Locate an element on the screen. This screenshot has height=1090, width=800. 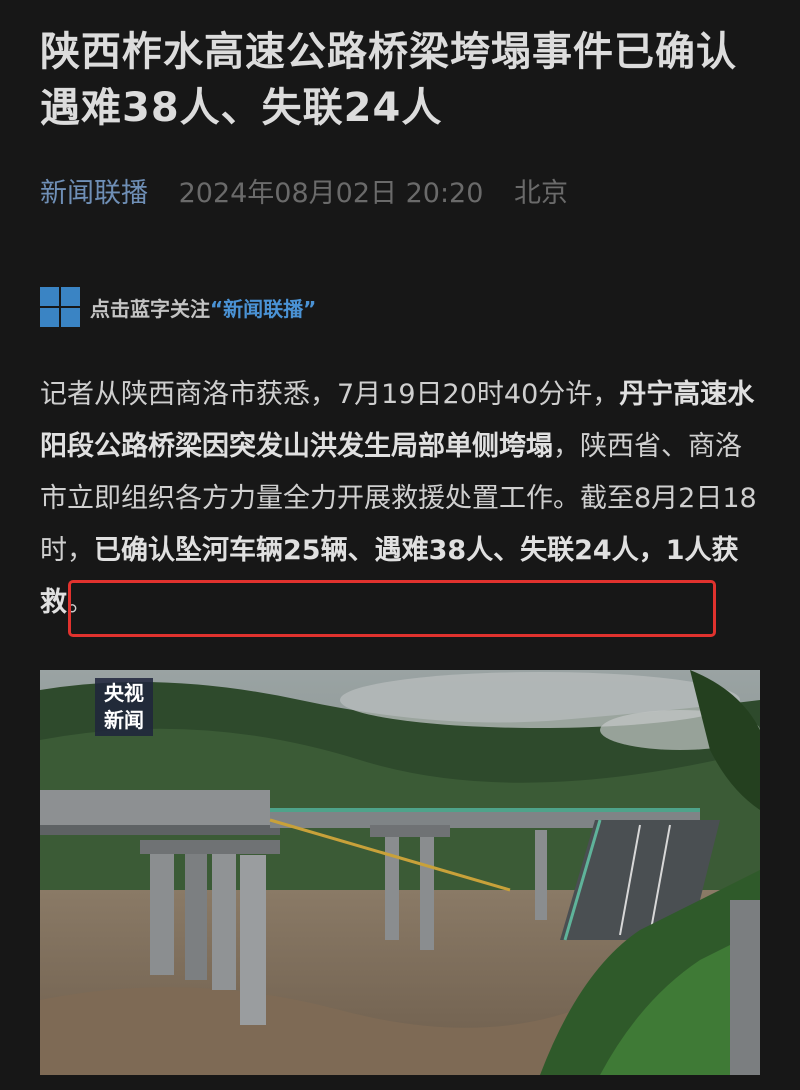
article-meta: 新闻联播 2024年08月02日 20:20 北京 is located at coordinates (304, 194).